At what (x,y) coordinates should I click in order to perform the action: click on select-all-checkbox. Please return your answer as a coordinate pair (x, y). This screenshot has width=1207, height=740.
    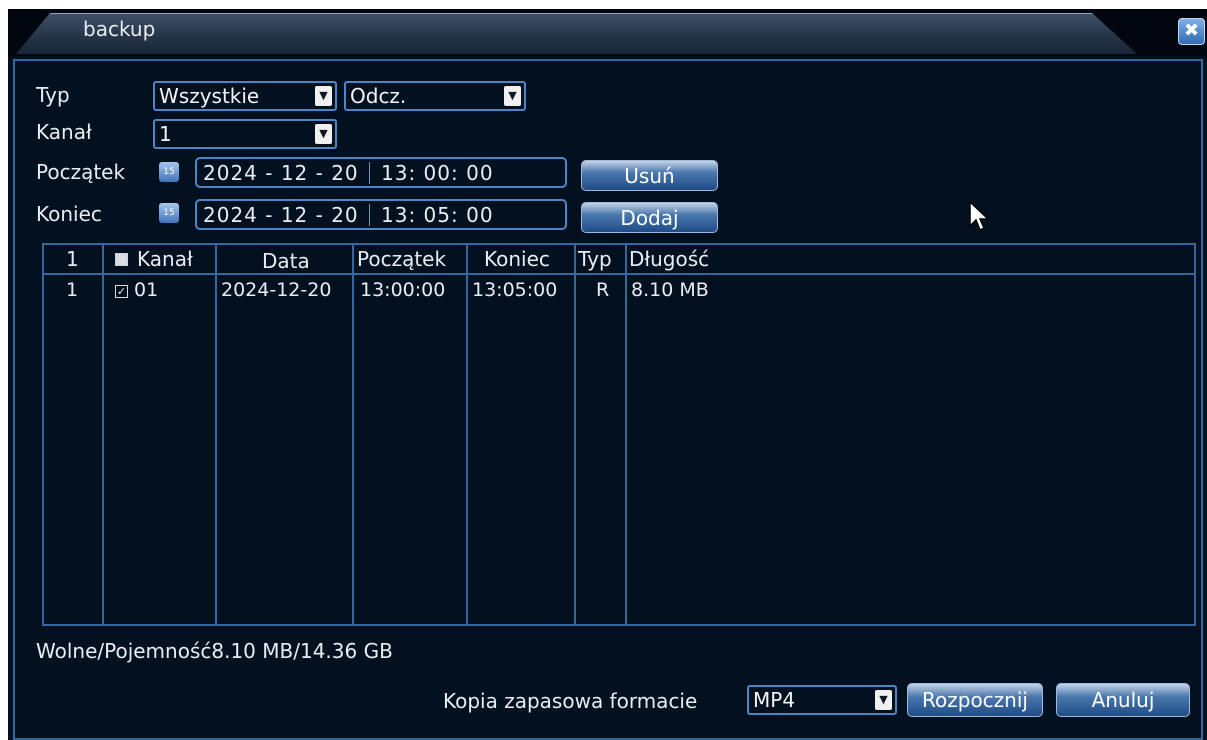
    Looking at the image, I should click on (121, 259).